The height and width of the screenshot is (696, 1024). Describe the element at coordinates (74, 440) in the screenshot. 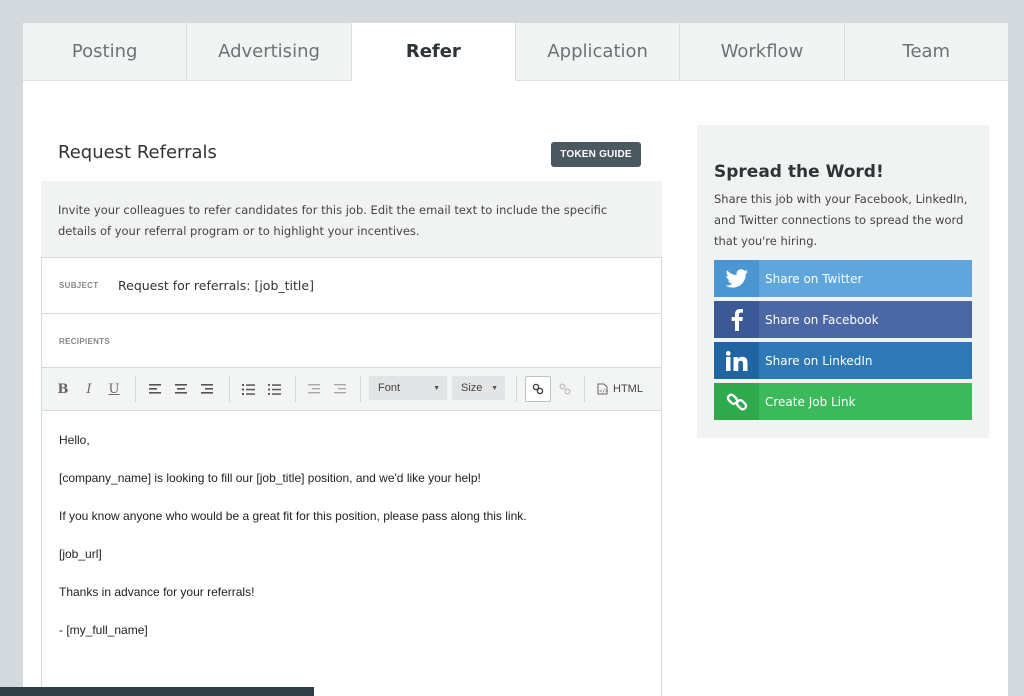

I see `body-line: Hello,` at that location.